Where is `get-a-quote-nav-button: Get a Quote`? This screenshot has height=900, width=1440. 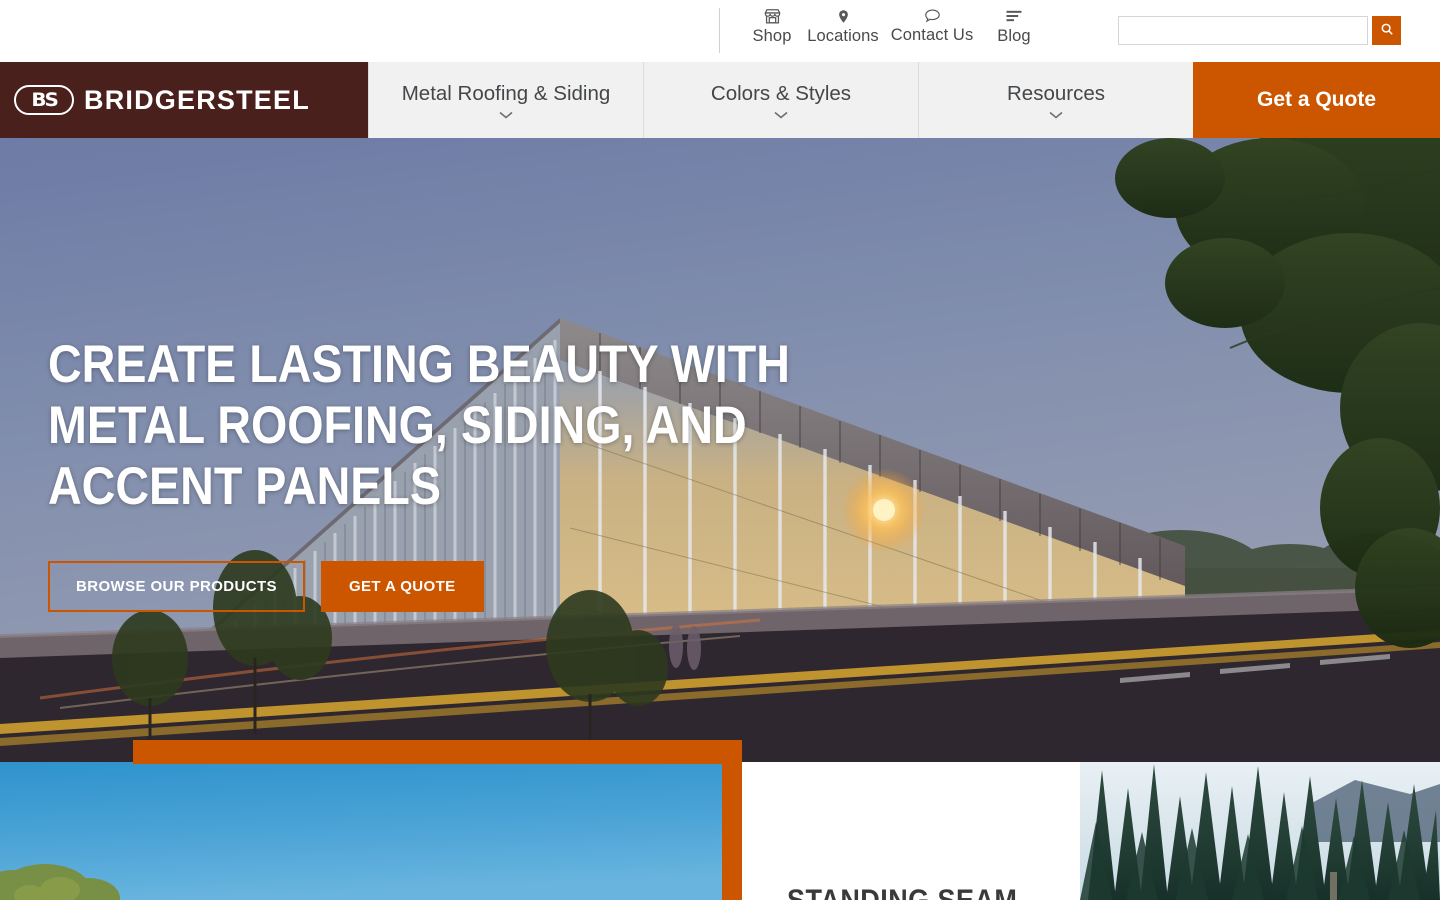
get-a-quote-nav-button: Get a Quote is located at coordinates (1316, 100).